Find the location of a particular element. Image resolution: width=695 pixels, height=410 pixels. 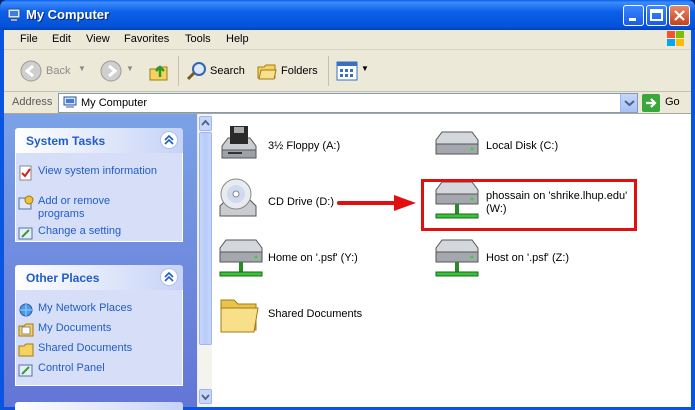

search-button: Search is located at coordinates (217, 71).